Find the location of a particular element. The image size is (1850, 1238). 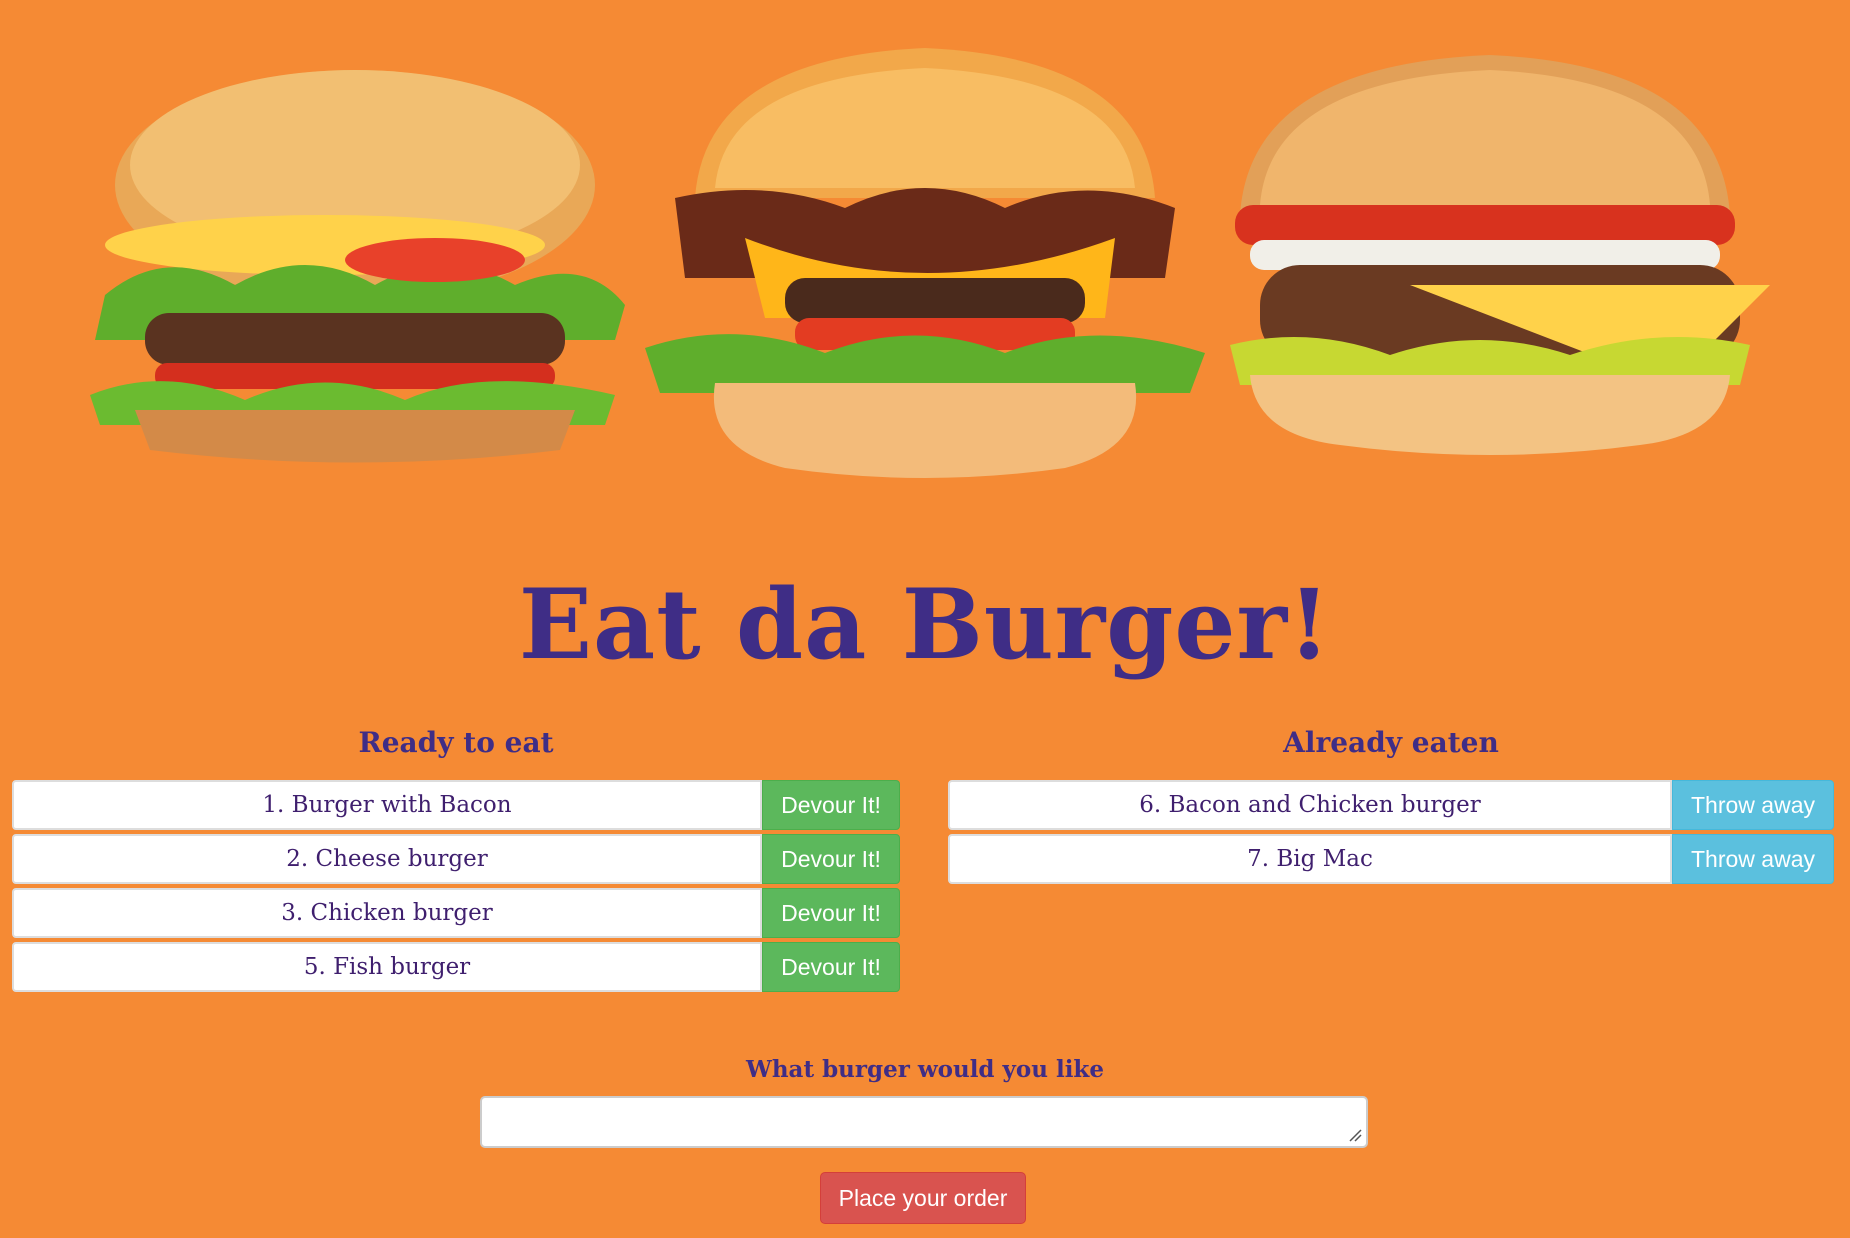

list-item: 6. Bacon and Chicken burger Throw away is located at coordinates (1391, 805).